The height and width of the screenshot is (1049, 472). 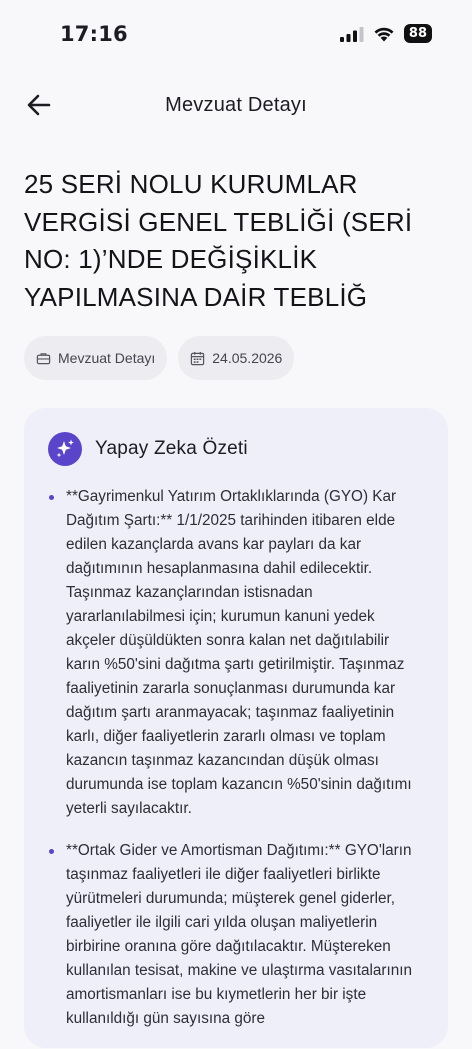 I want to click on briefcase-icon, so click(x=43, y=358).